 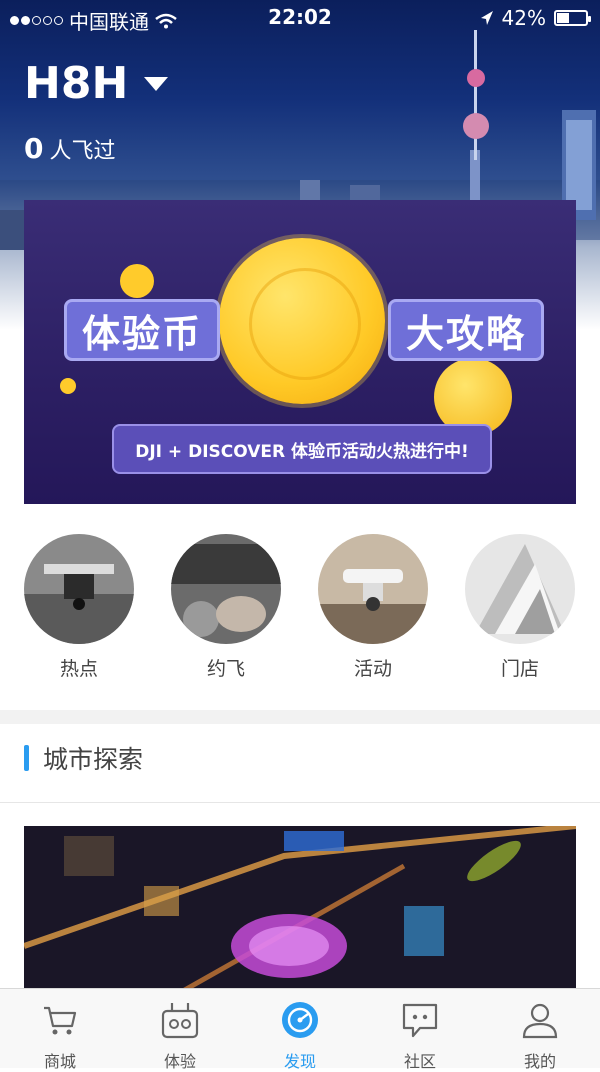 What do you see at coordinates (300, 802) in the screenshot?
I see `divider` at bounding box center [300, 802].